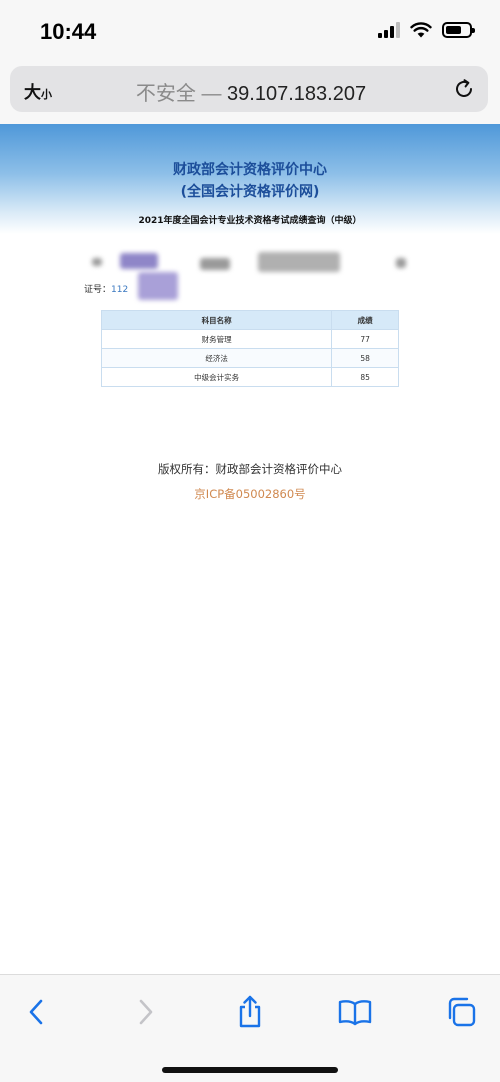  Describe the element at coordinates (250, 469) in the screenshot. I see `copyright-text: 版权所有：财政部会计资格评价中心` at that location.